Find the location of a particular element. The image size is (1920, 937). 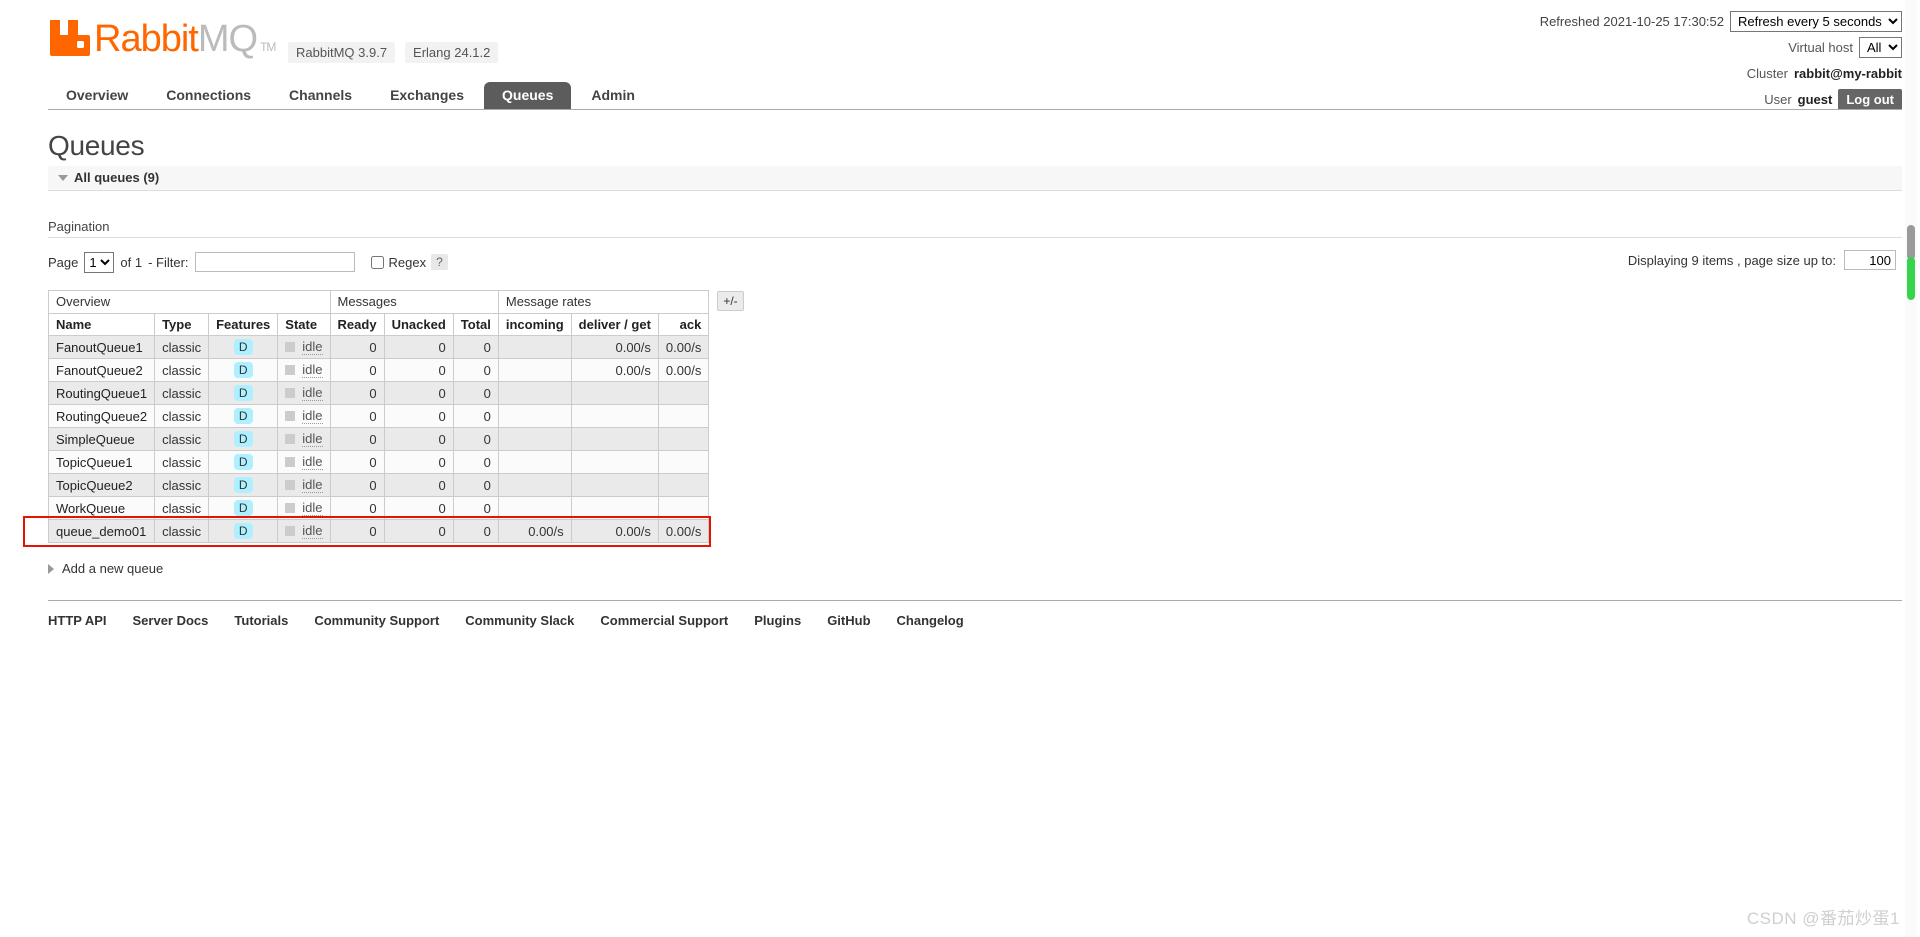

page-scrollbar is located at coordinates (1911, 468).